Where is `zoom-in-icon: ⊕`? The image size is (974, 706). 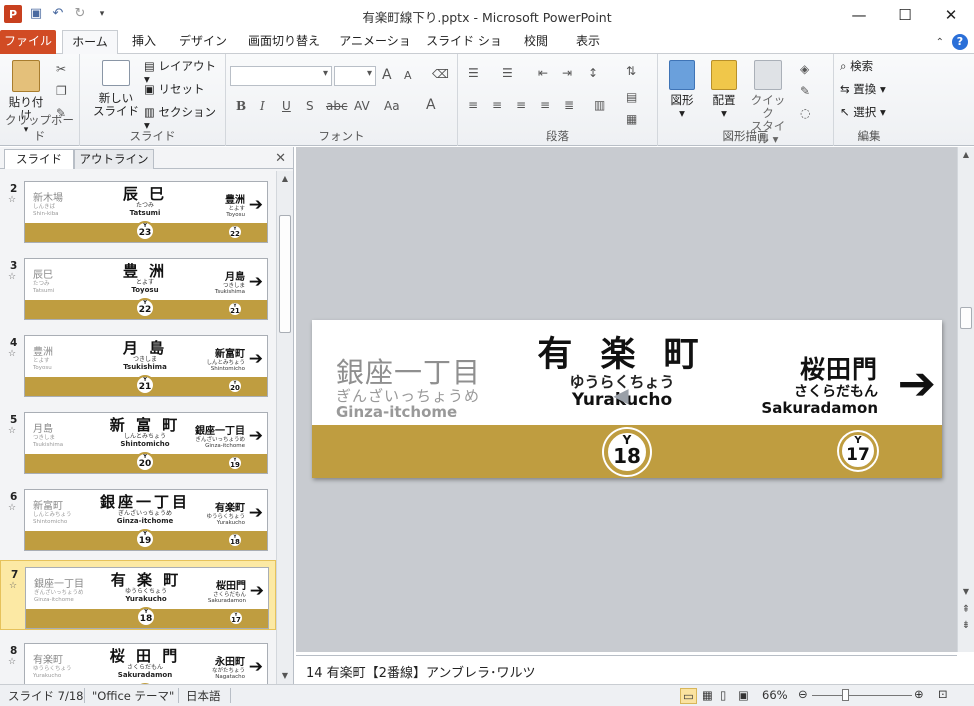 zoom-in-icon: ⊕ is located at coordinates (919, 694).